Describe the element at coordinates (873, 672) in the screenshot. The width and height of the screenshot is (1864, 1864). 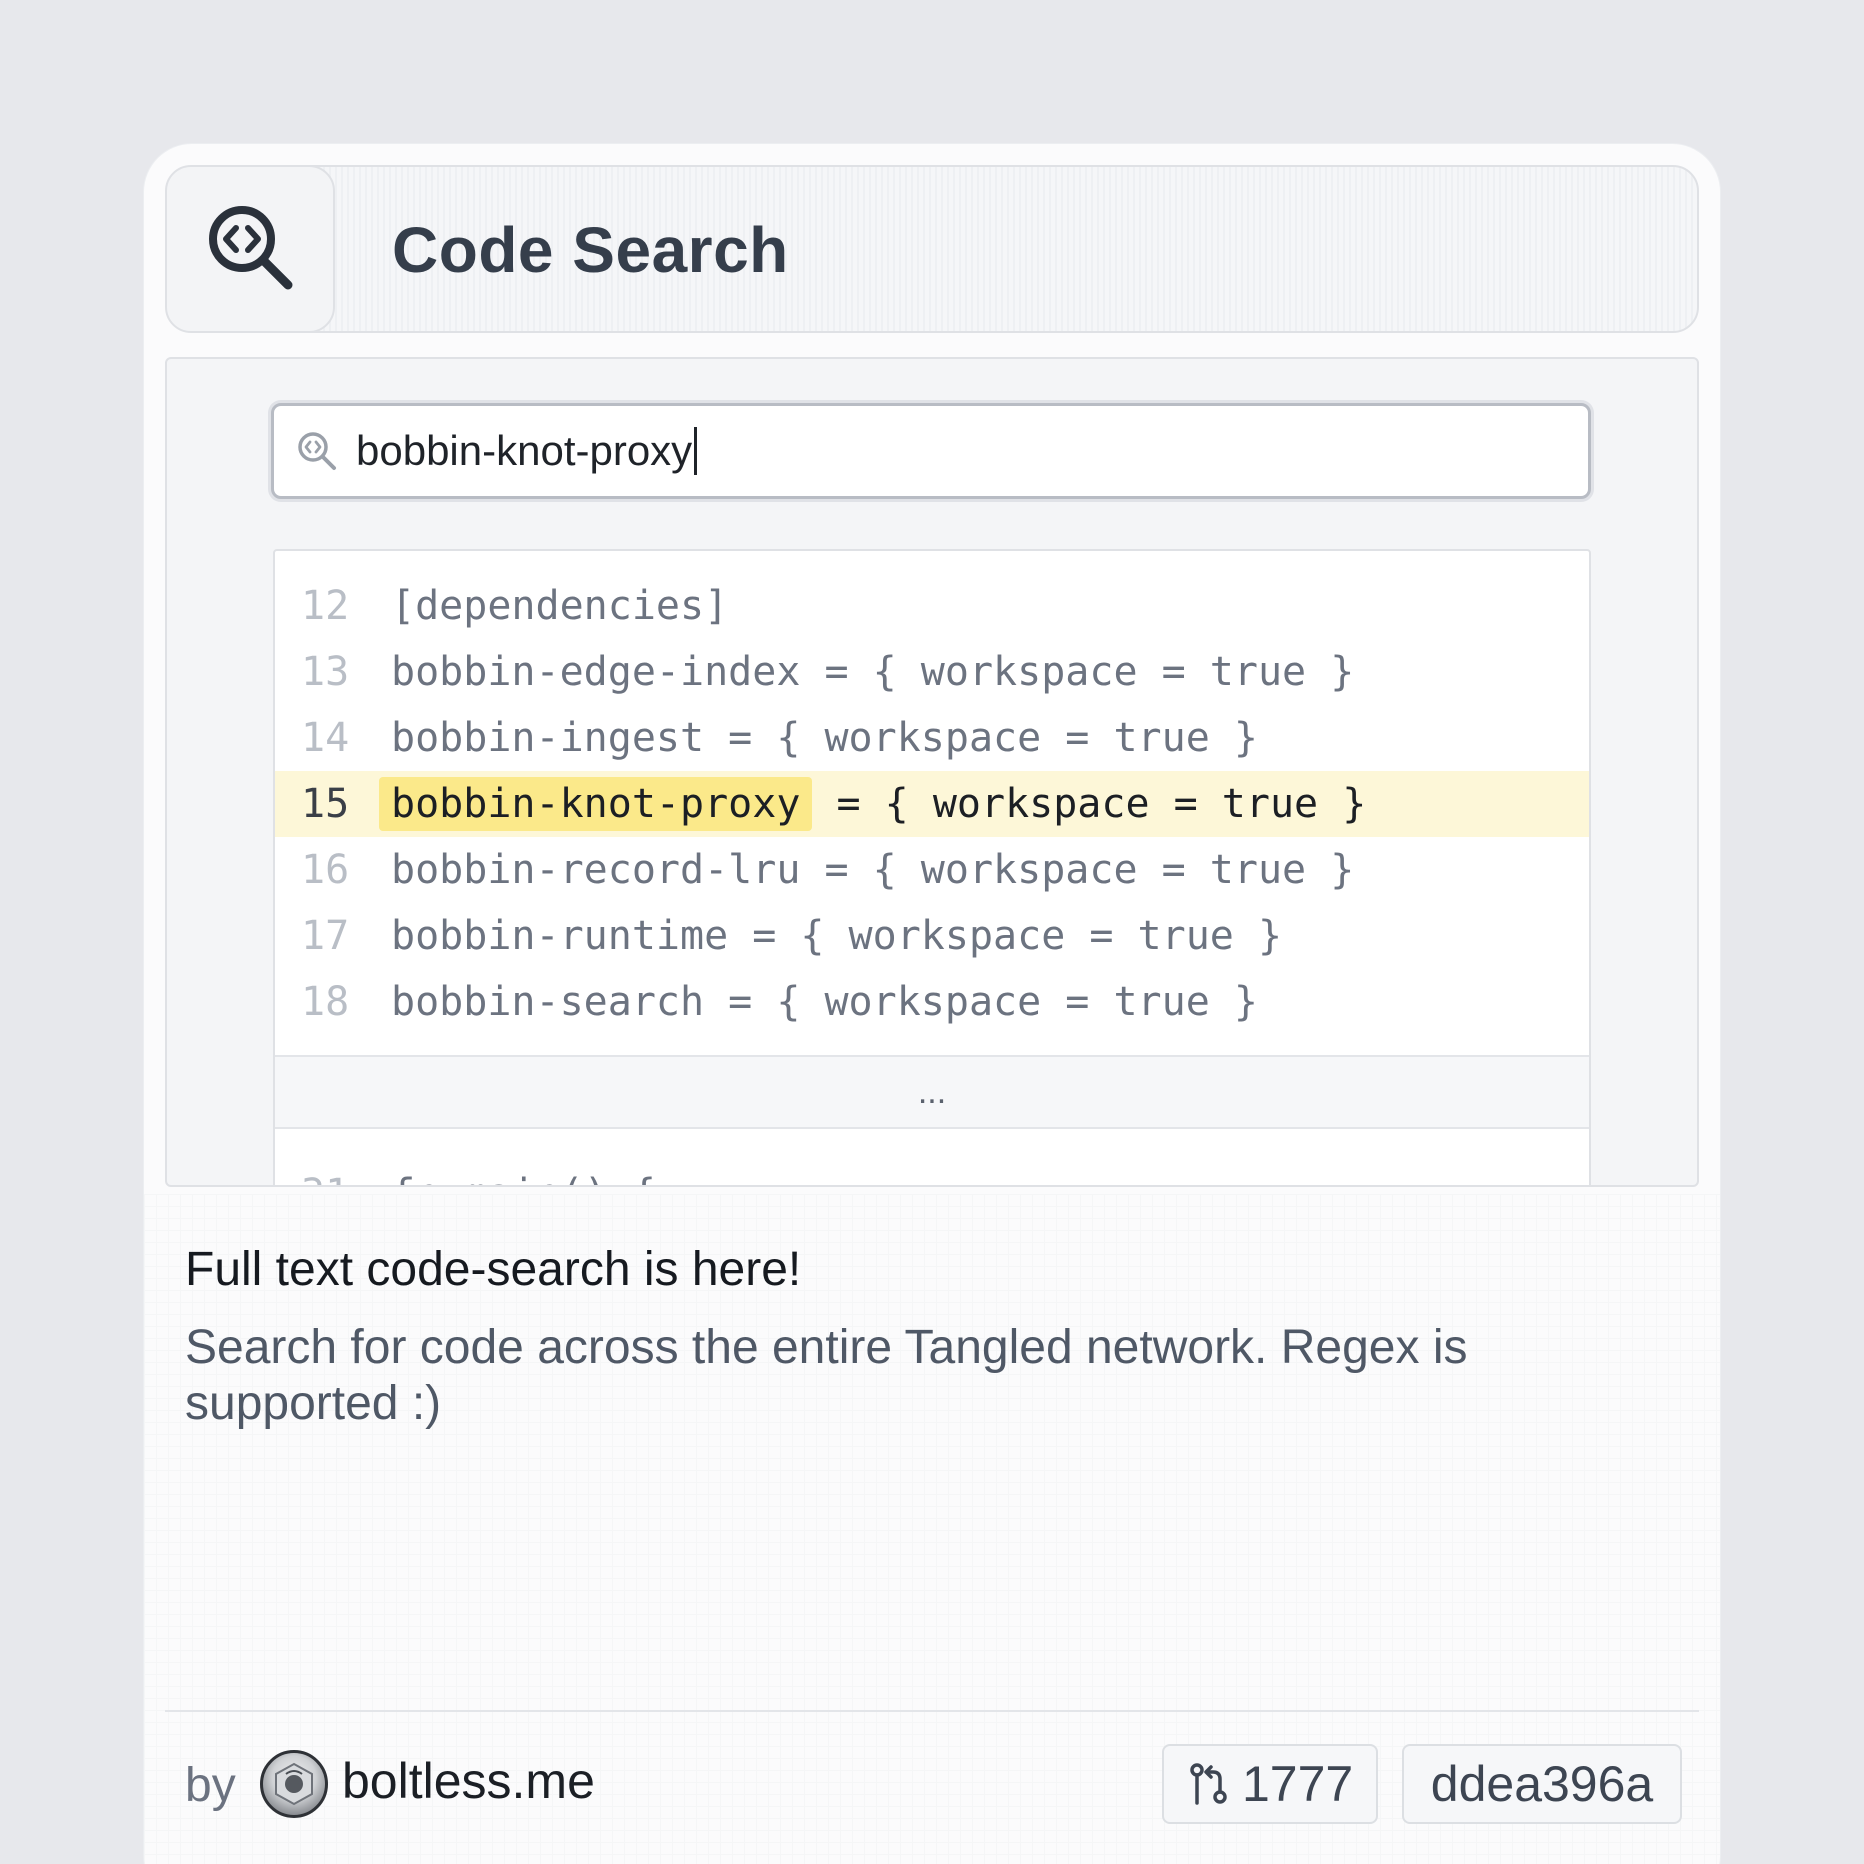
I see `code-text: bobbin-edge-index = { workspace = true }` at that location.